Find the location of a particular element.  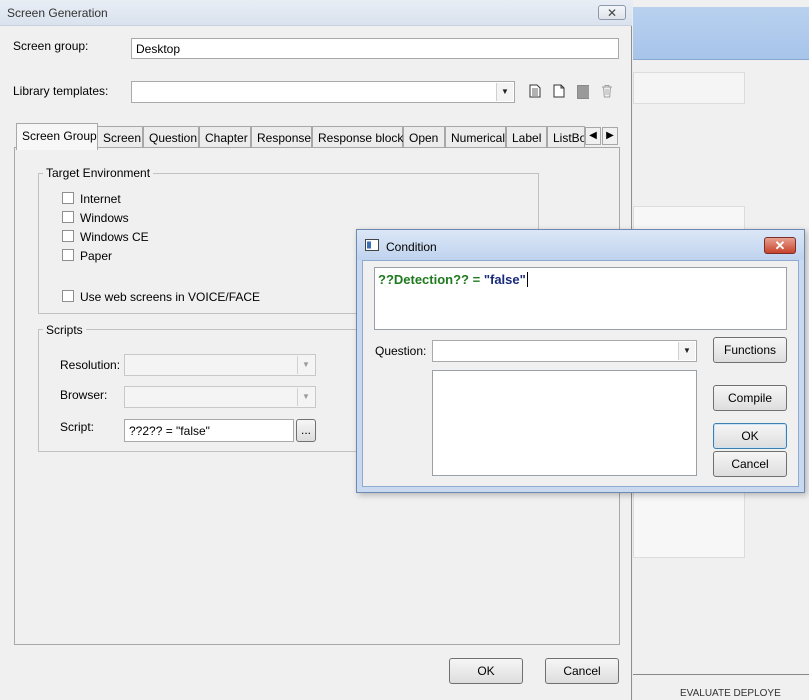

windows-ce-checkbox is located at coordinates (68, 236).